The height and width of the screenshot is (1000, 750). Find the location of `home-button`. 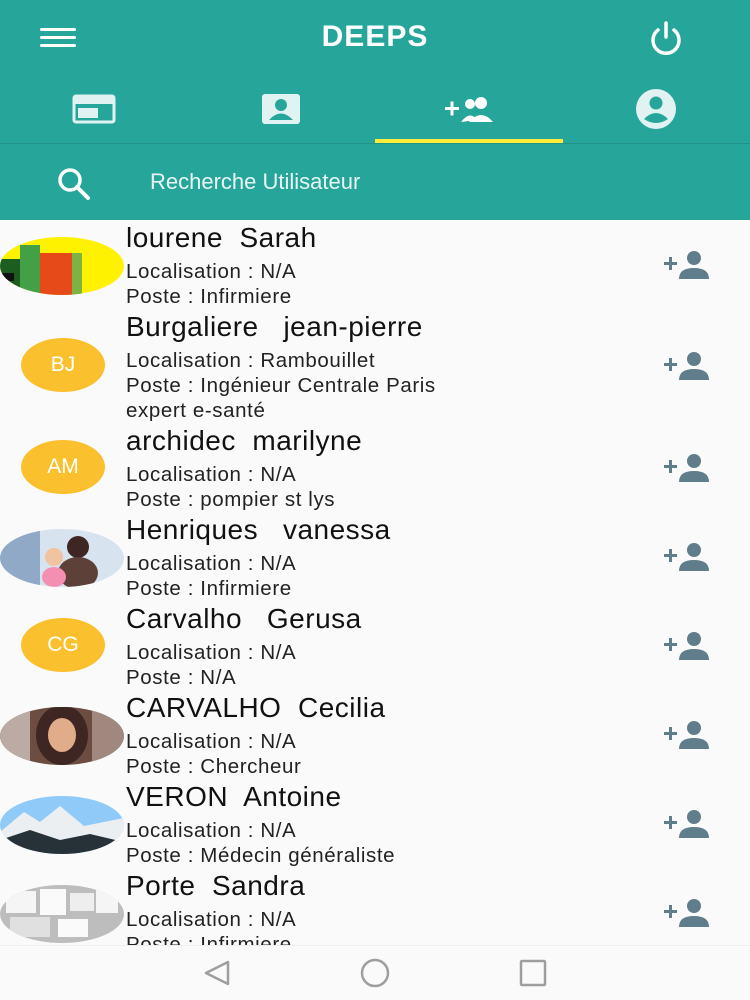

home-button is located at coordinates (375, 973).